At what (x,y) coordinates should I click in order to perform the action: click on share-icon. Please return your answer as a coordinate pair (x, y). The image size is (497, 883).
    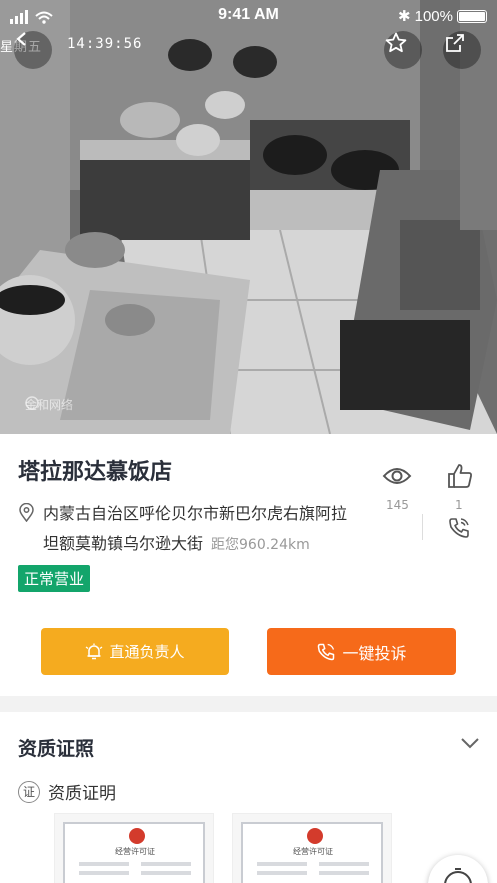
    Looking at the image, I should click on (455, 43).